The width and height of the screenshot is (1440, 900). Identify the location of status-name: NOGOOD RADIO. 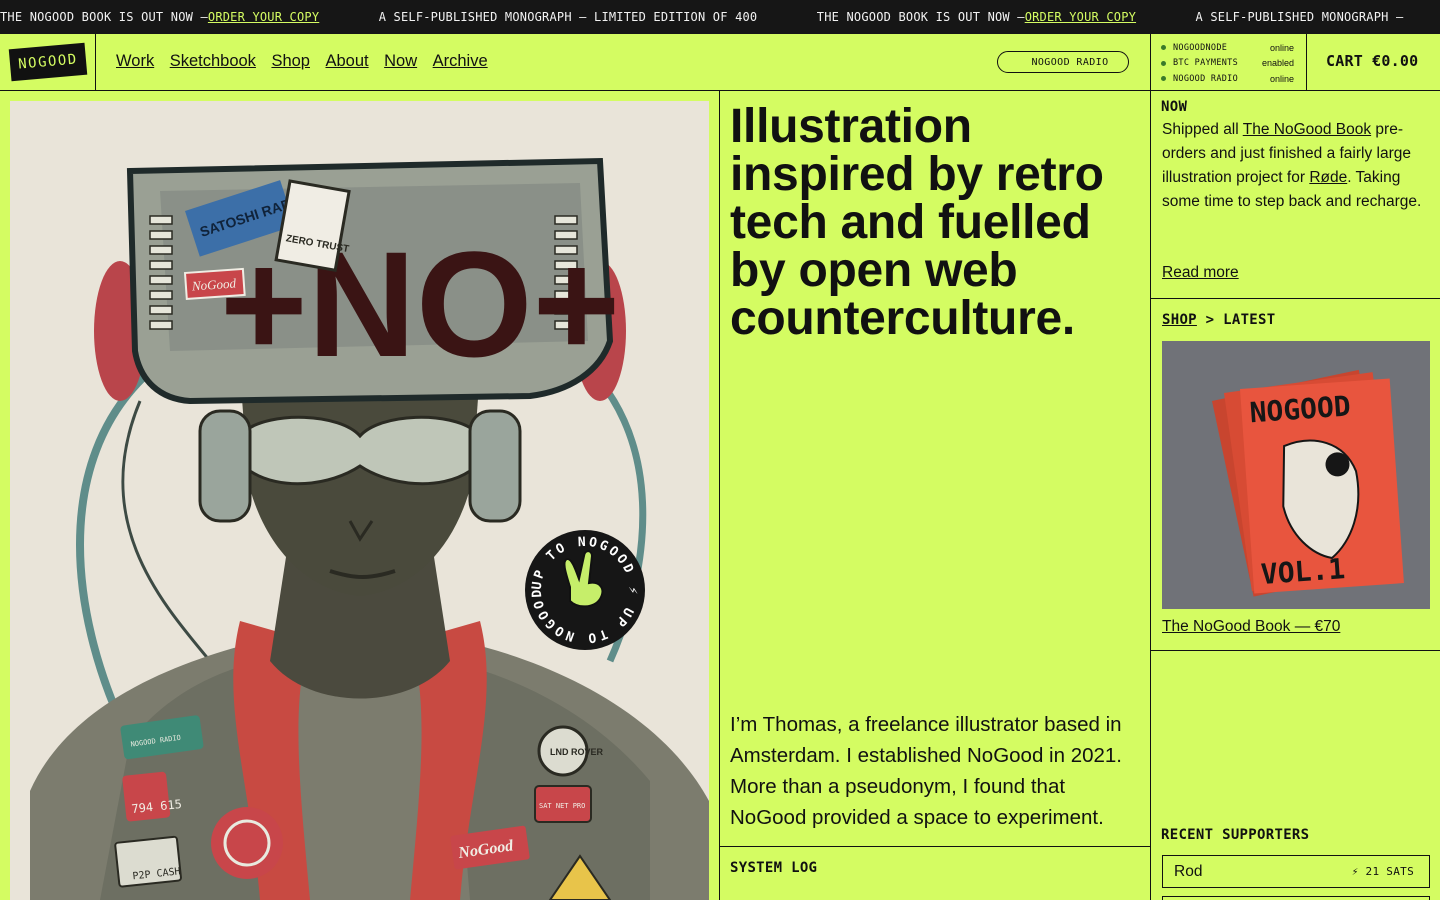
(1206, 78).